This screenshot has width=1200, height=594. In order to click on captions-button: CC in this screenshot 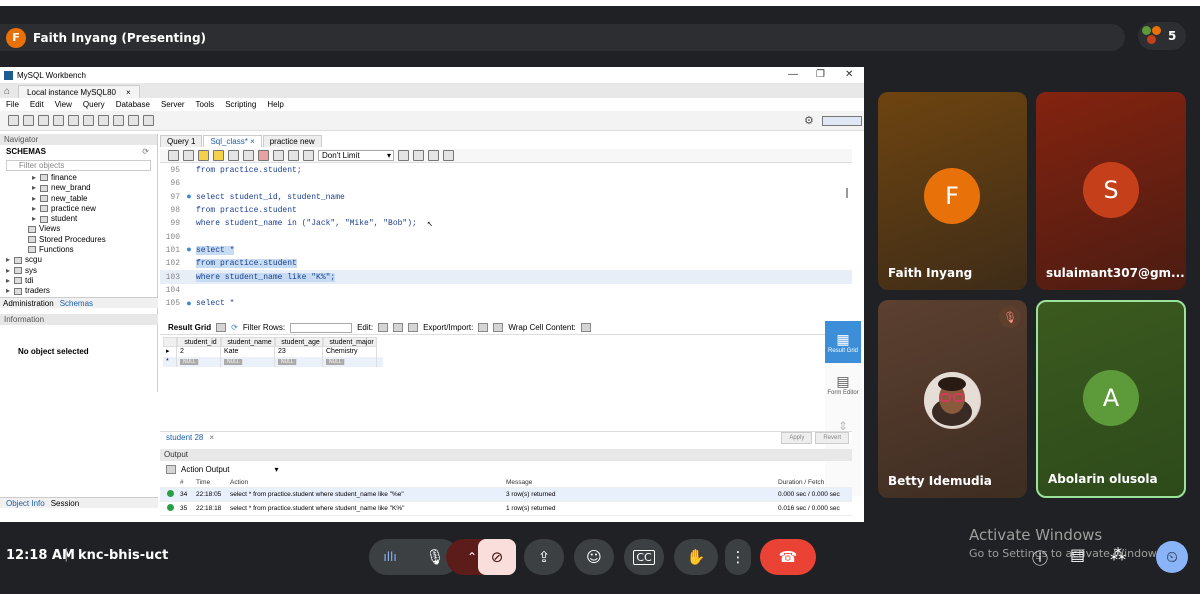, I will do `click(644, 557)`.